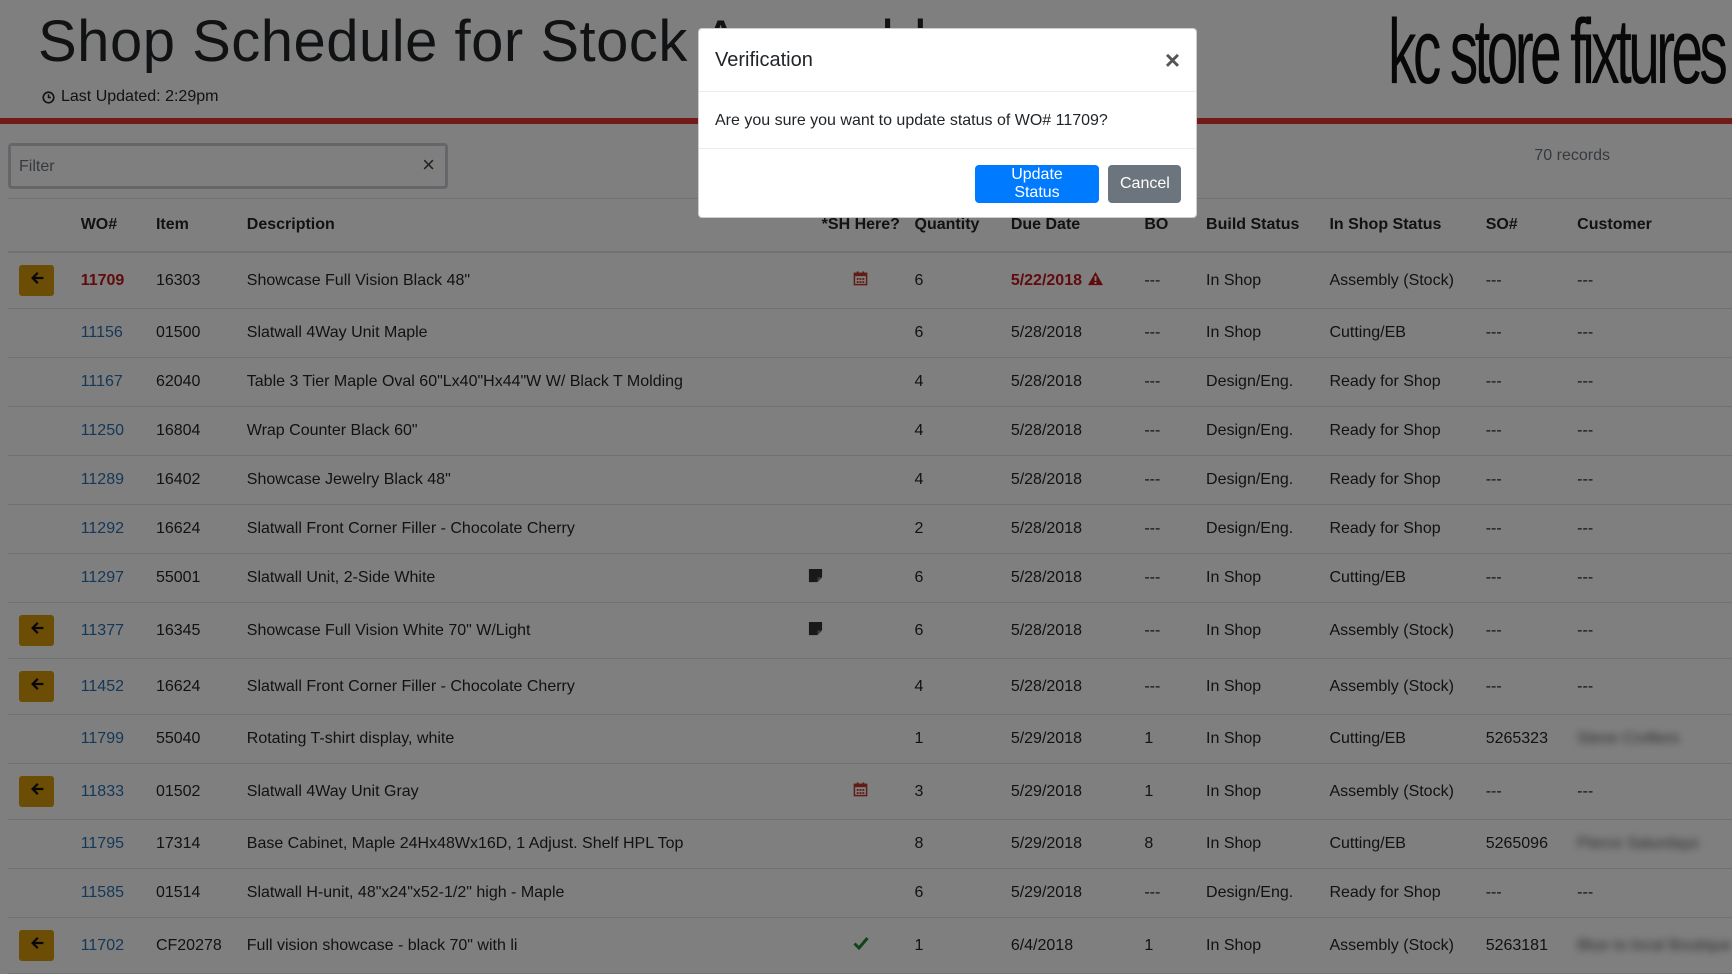  What do you see at coordinates (1172, 60) in the screenshot?
I see `close-icon: ×` at bounding box center [1172, 60].